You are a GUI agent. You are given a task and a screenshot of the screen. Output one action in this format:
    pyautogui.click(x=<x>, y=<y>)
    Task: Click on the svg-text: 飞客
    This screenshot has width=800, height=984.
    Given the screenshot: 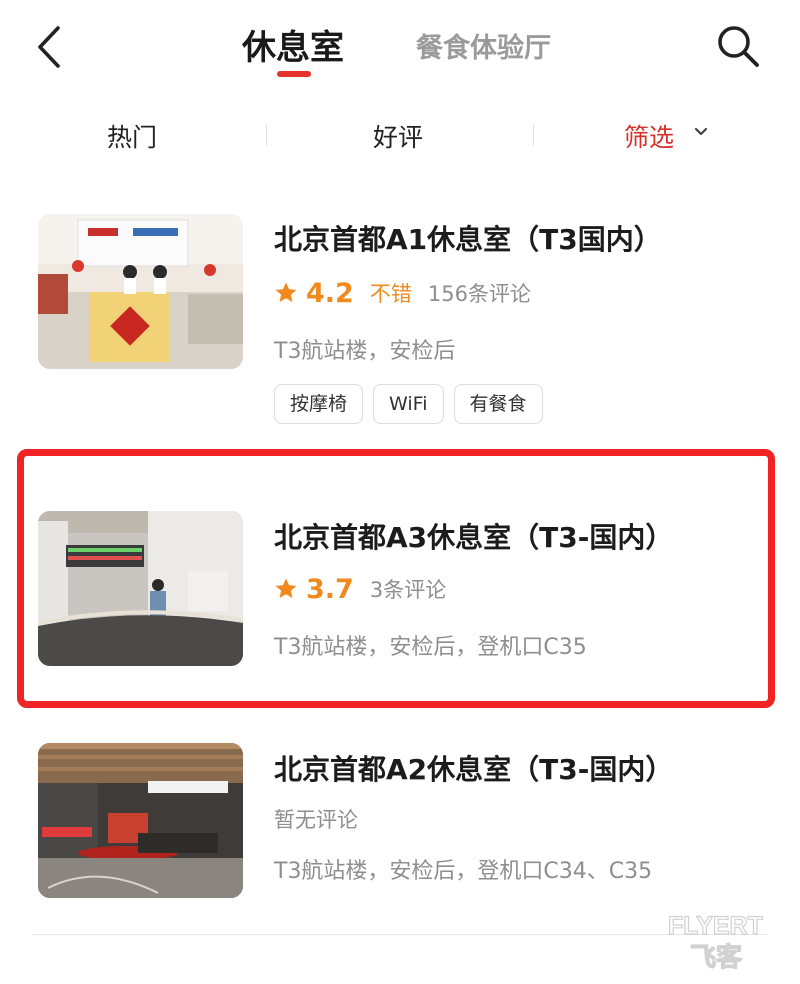 What is the action you would take?
    pyautogui.click(x=716, y=957)
    